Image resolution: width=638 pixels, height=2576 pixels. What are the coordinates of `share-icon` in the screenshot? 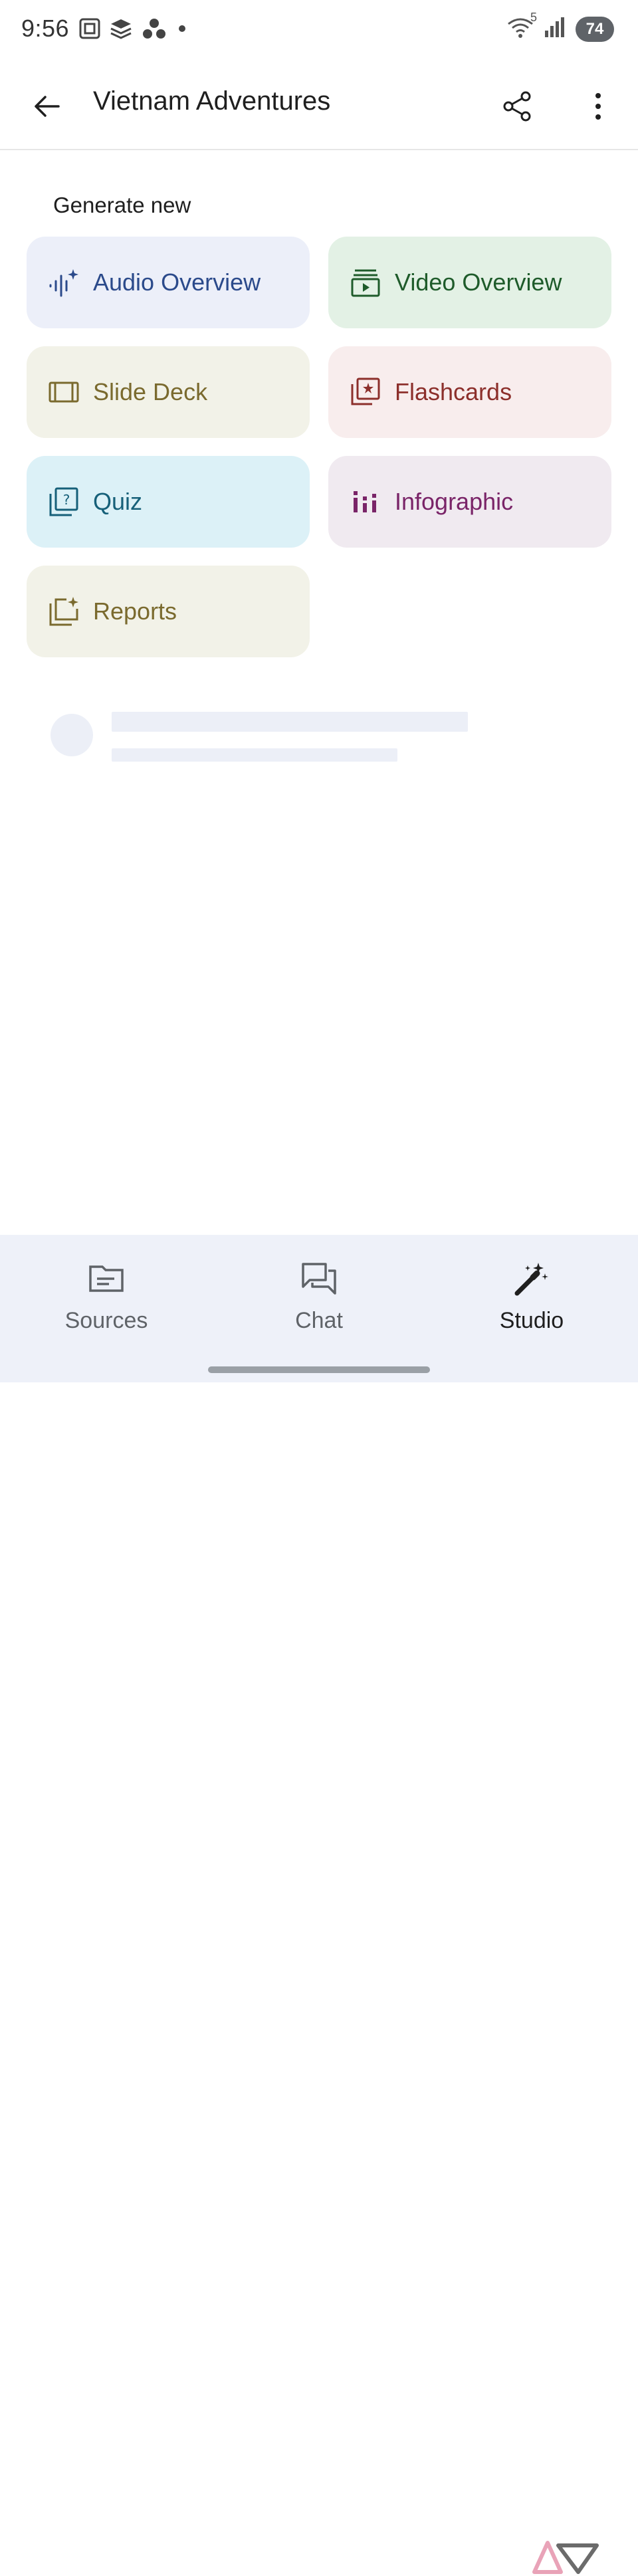 It's located at (517, 106).